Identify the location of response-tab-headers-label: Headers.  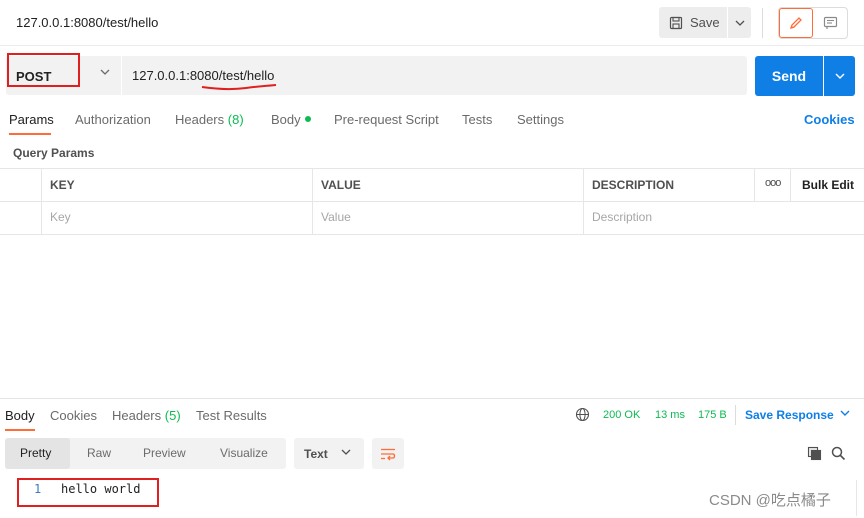
(137, 415).